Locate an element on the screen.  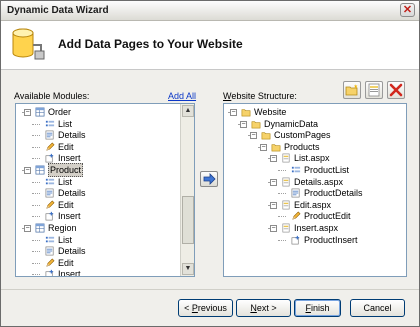
next-button: Next > is located at coordinates (263, 308).